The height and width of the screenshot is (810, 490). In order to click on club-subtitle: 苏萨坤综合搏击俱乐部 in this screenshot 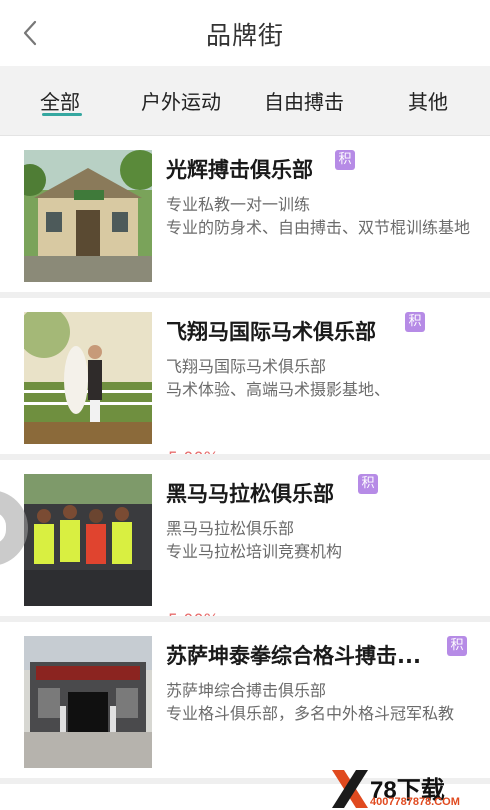, I will do `click(246, 690)`.